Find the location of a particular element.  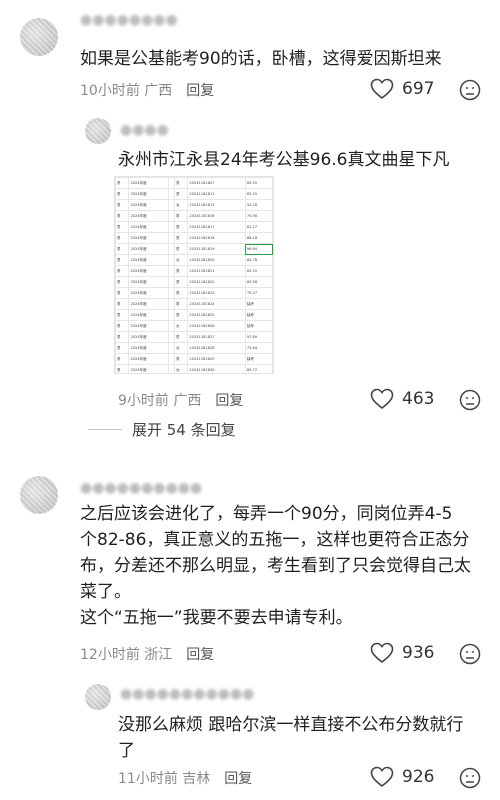

like-button: 936 is located at coordinates (402, 653).